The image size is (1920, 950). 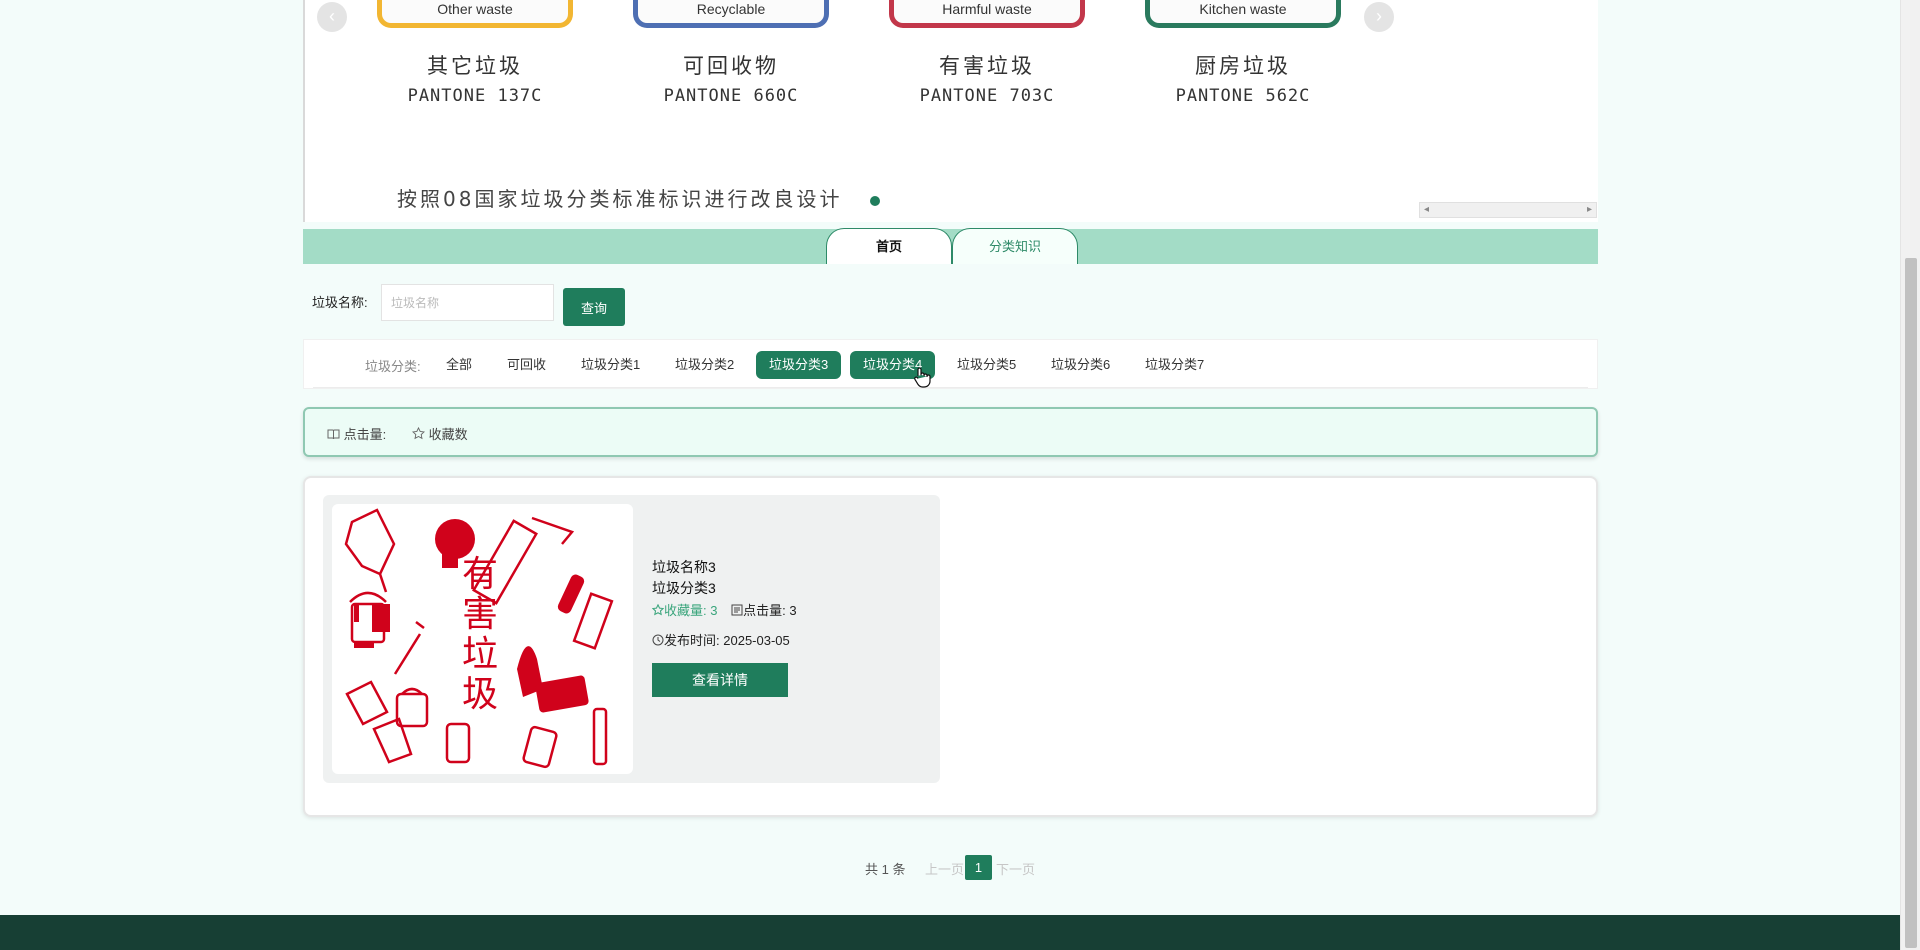 What do you see at coordinates (986, 365) in the screenshot?
I see `category-5: 垃圾分类5` at bounding box center [986, 365].